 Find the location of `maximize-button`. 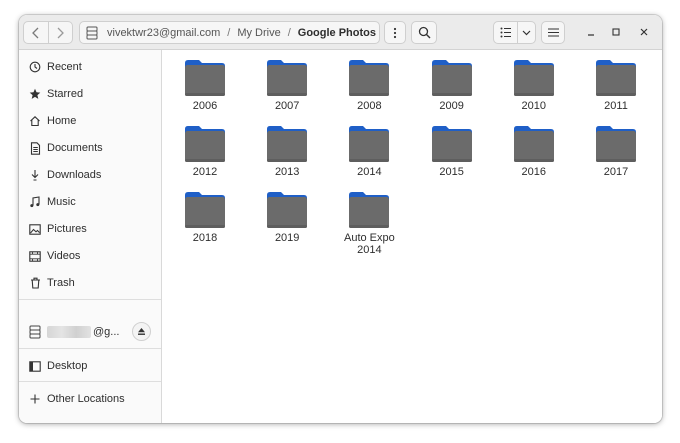

maximize-button is located at coordinates (616, 32).